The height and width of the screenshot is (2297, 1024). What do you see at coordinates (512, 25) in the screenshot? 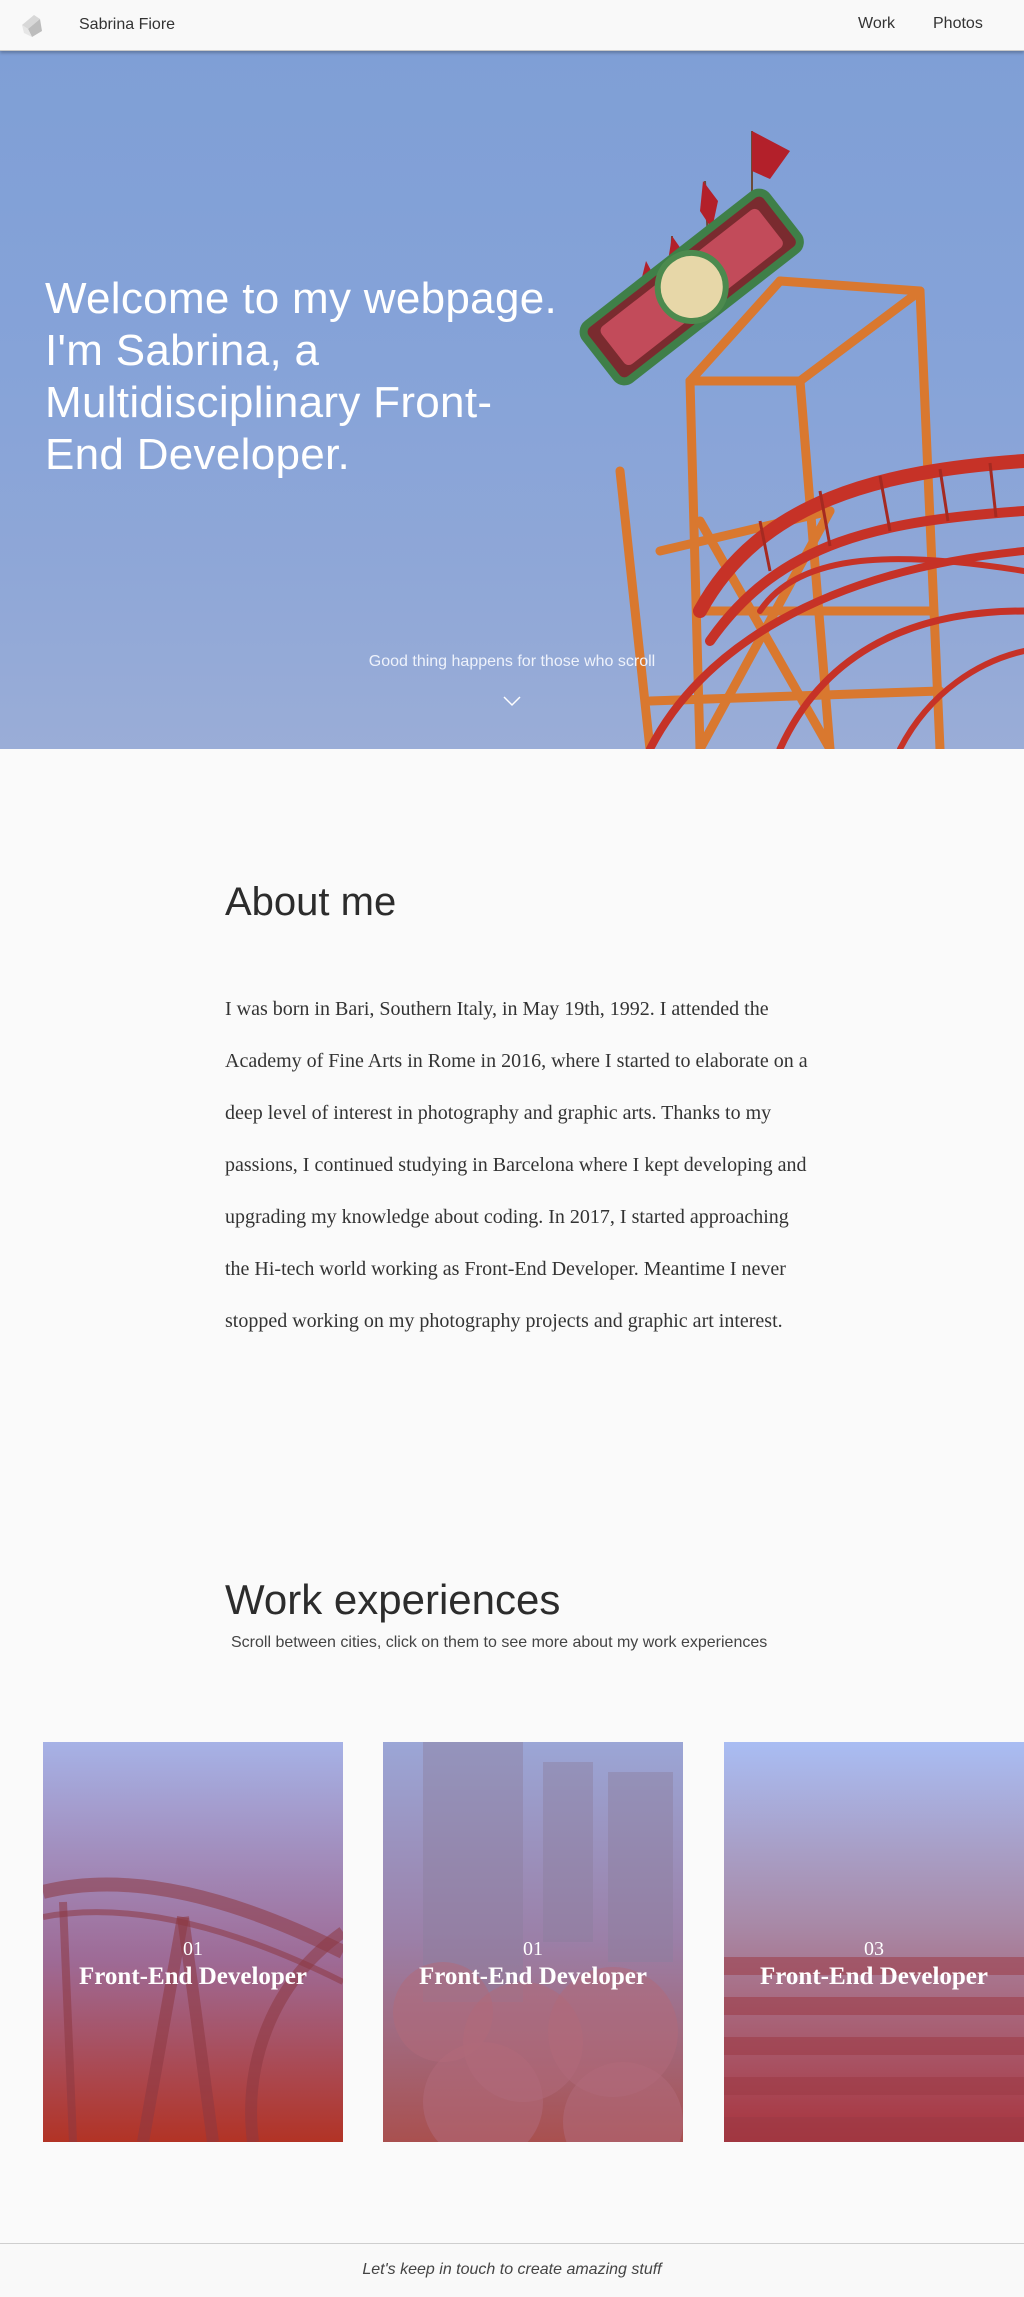
I see `top-navbar: Sabrina Fiore Work Photos` at bounding box center [512, 25].